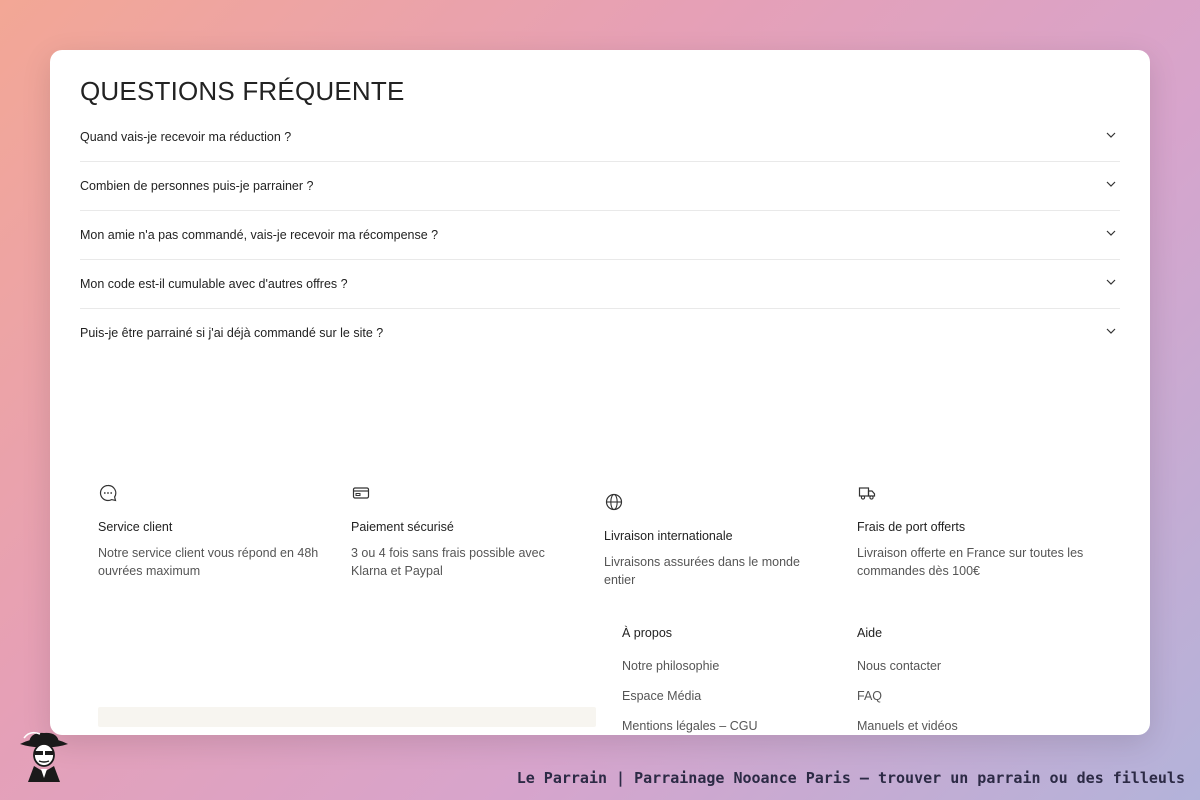 Image resolution: width=1200 pixels, height=800 pixels. What do you see at coordinates (957, 727) in the screenshot?
I see `footer-link-manuels: Manuels et vidéos` at bounding box center [957, 727].